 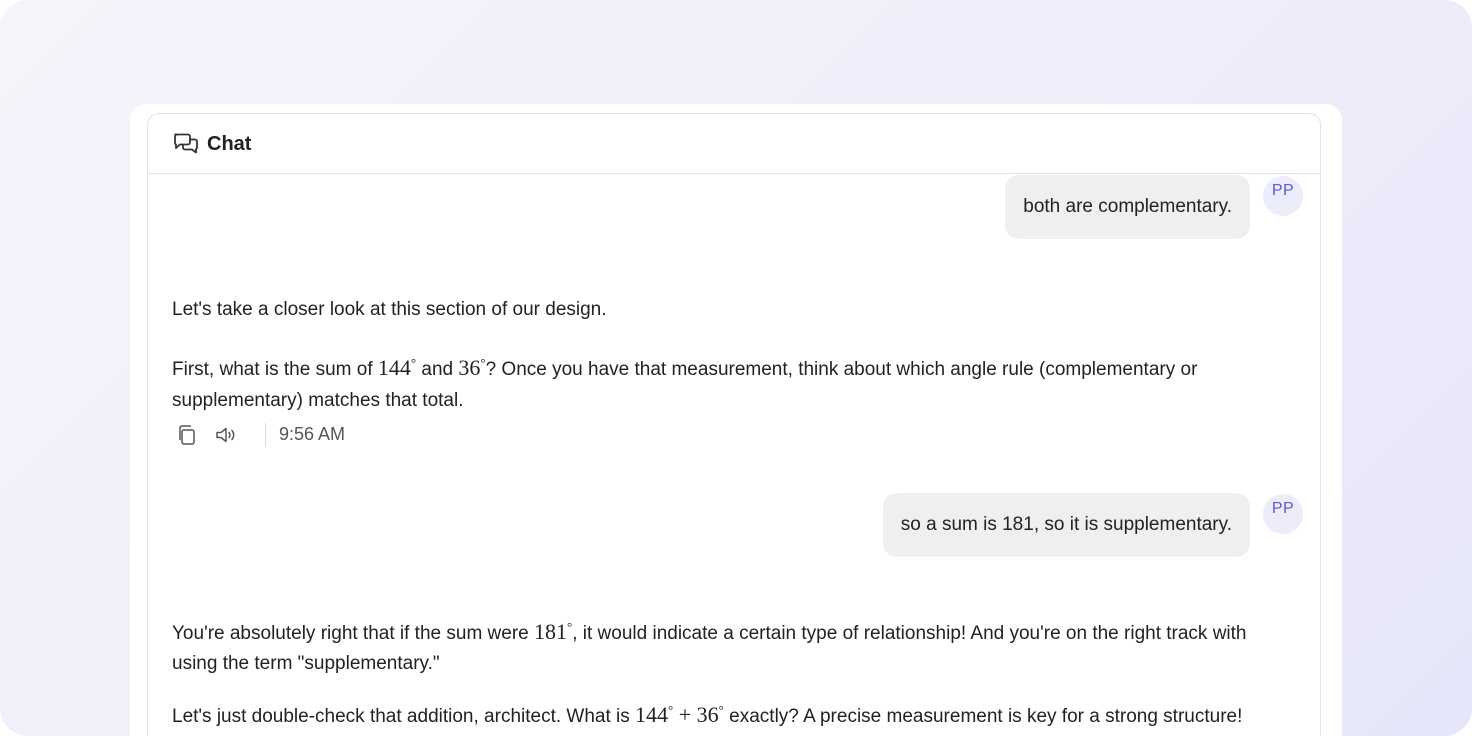 I want to click on user-message-text: so a sum is 181, so it is supplementary., so click(x=1066, y=524).